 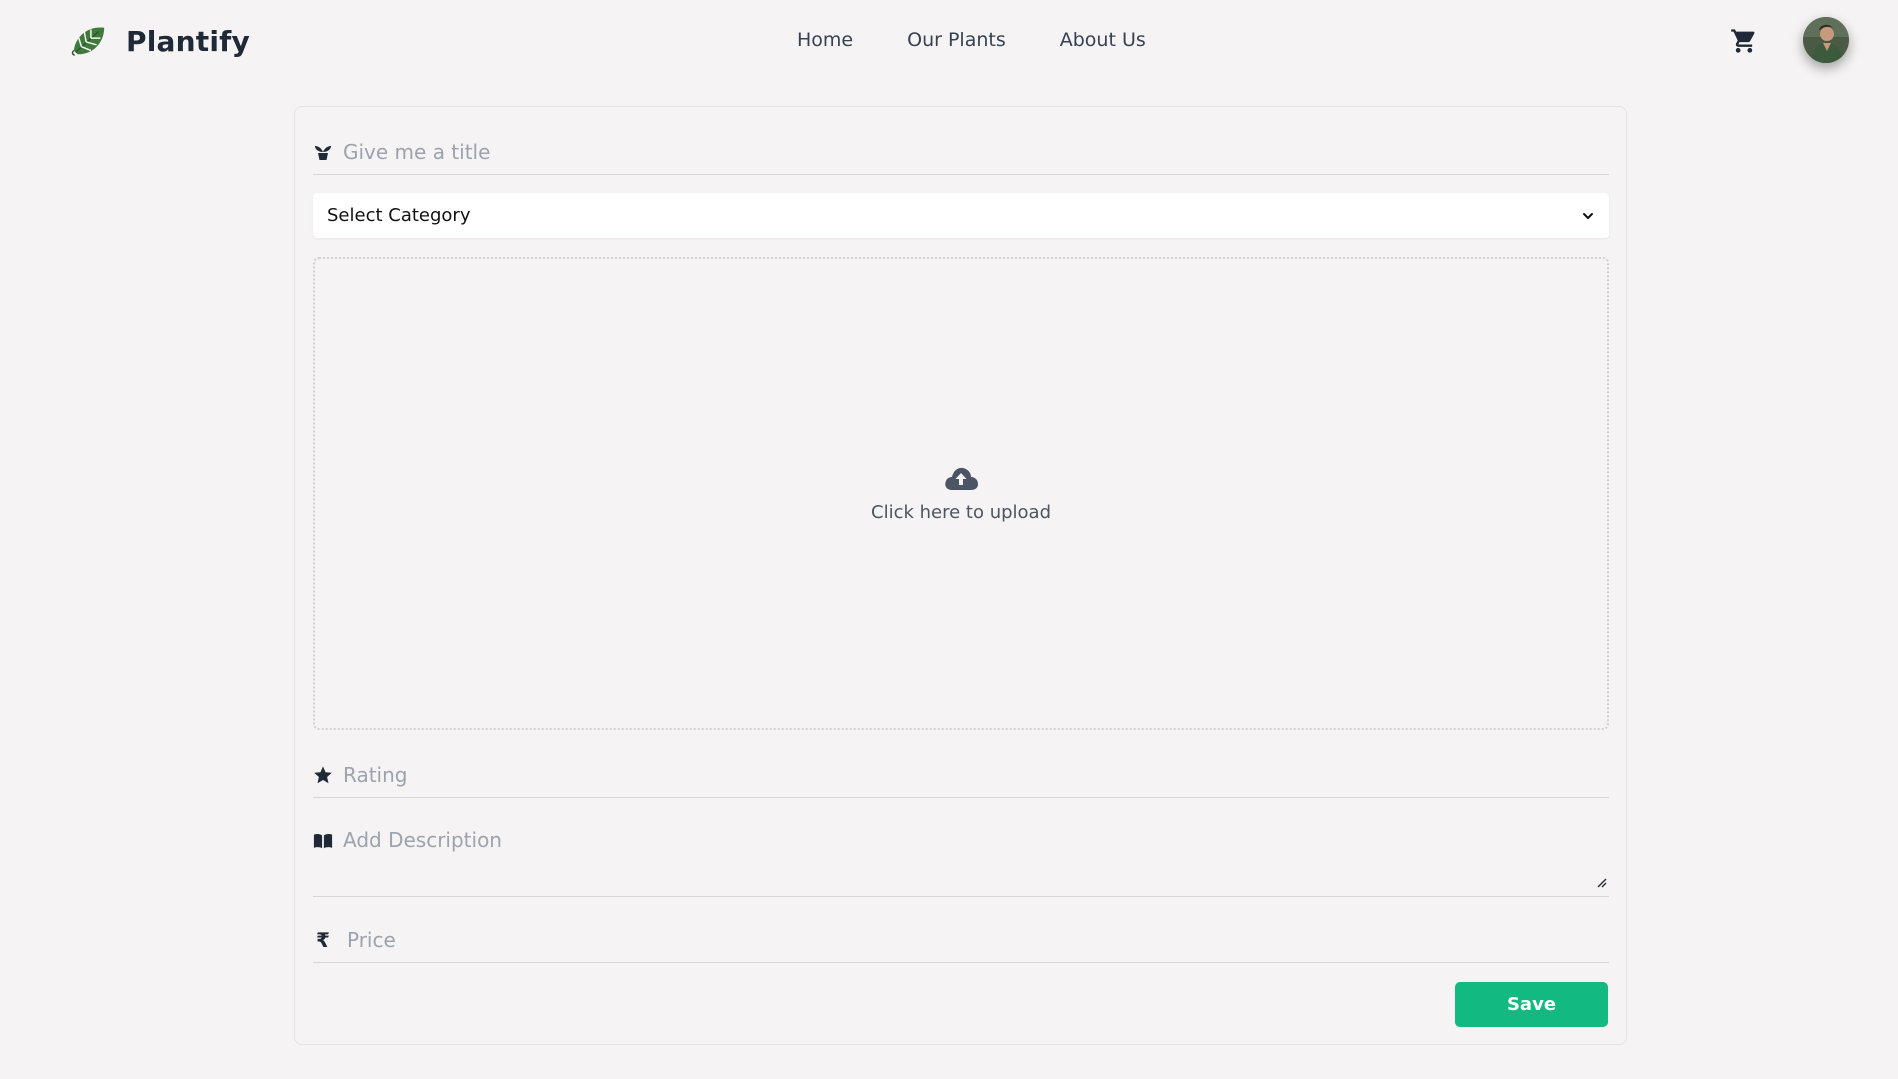 I want to click on description-textarea, so click(x=976, y=857).